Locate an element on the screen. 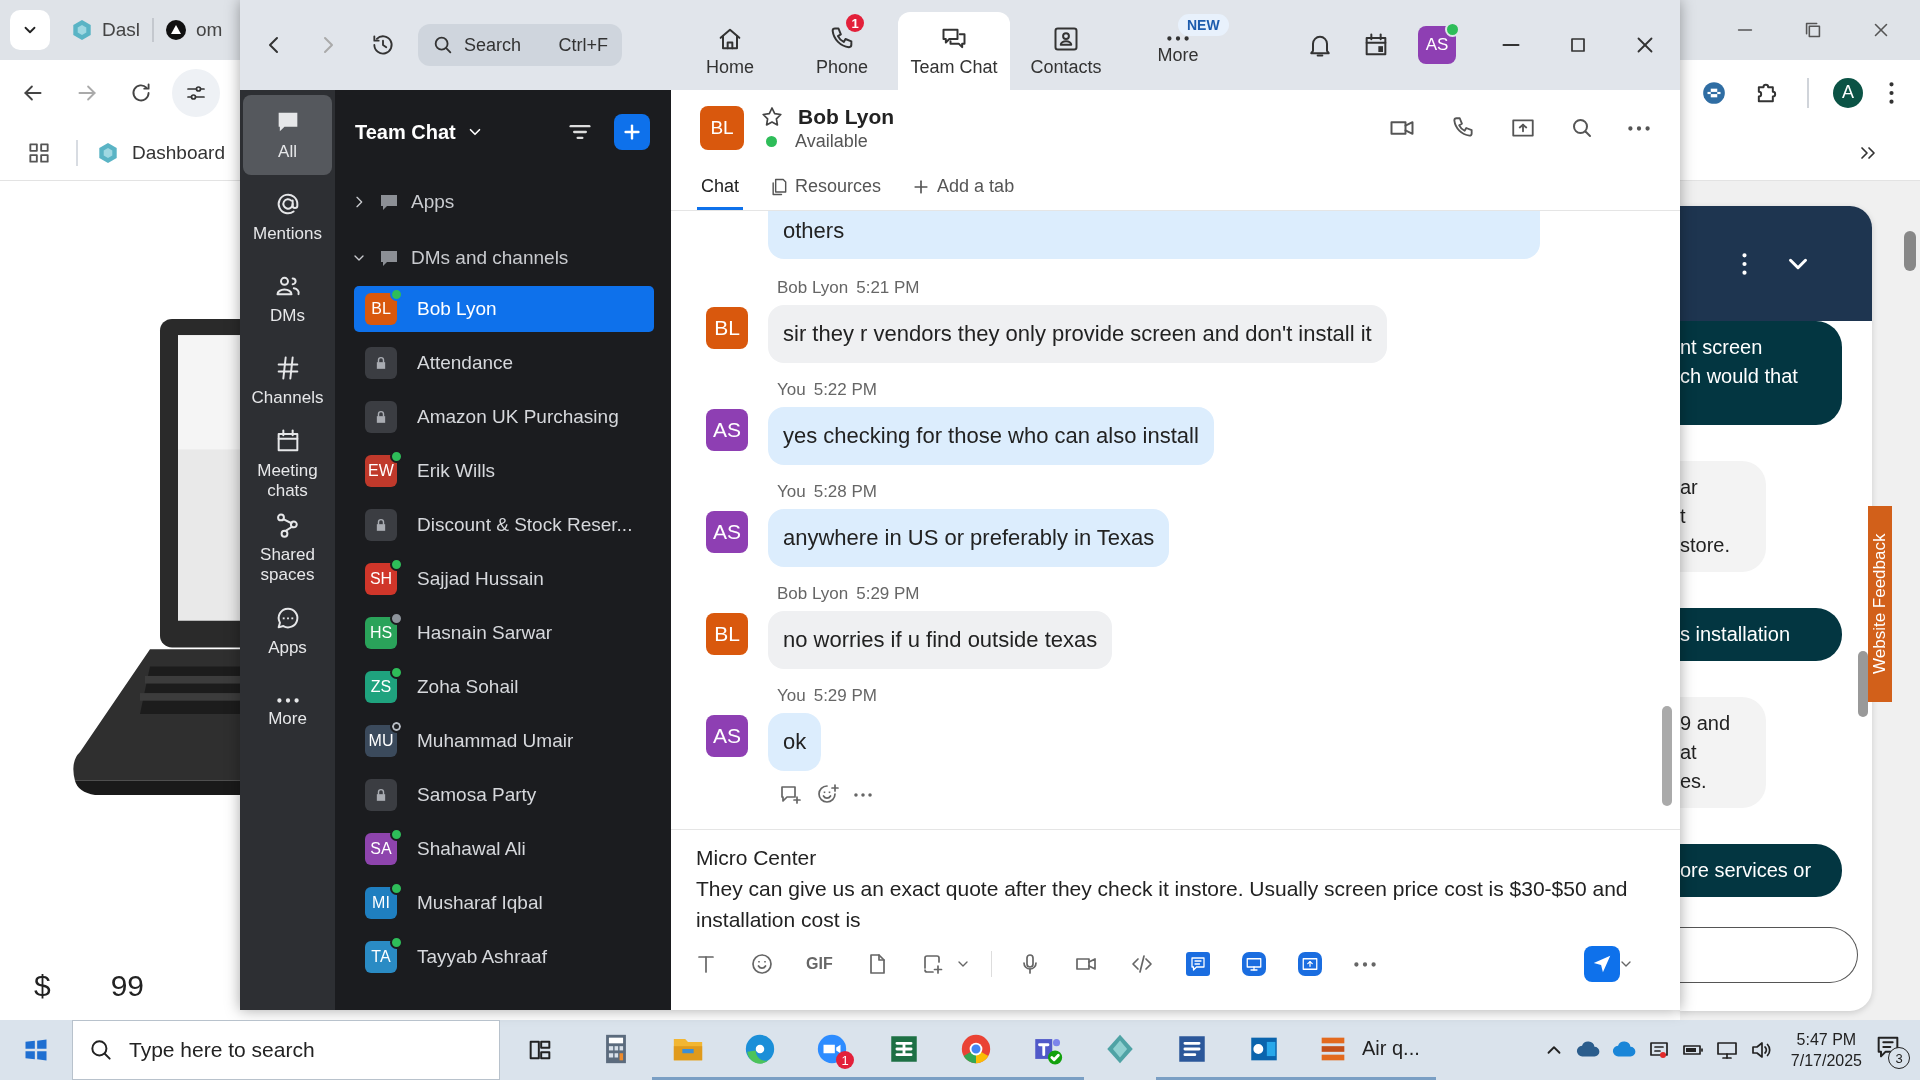 This screenshot has height=1080, width=1920. conversation-item: SA Shahawal Ali is located at coordinates (504, 849).